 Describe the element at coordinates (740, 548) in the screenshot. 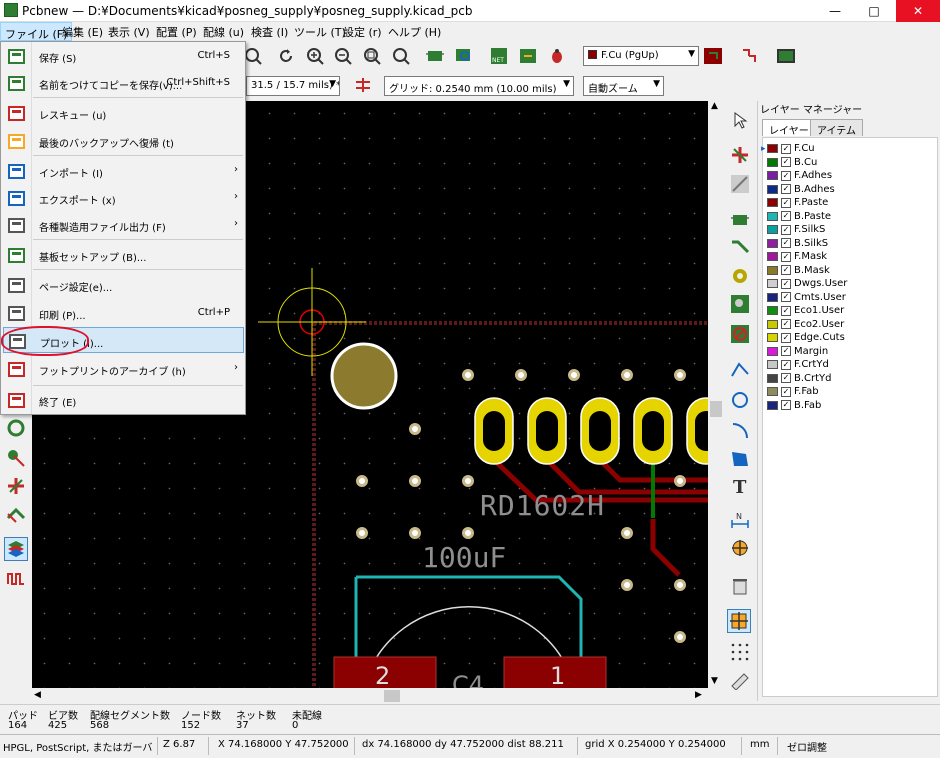

I see `add-target-icon` at that location.